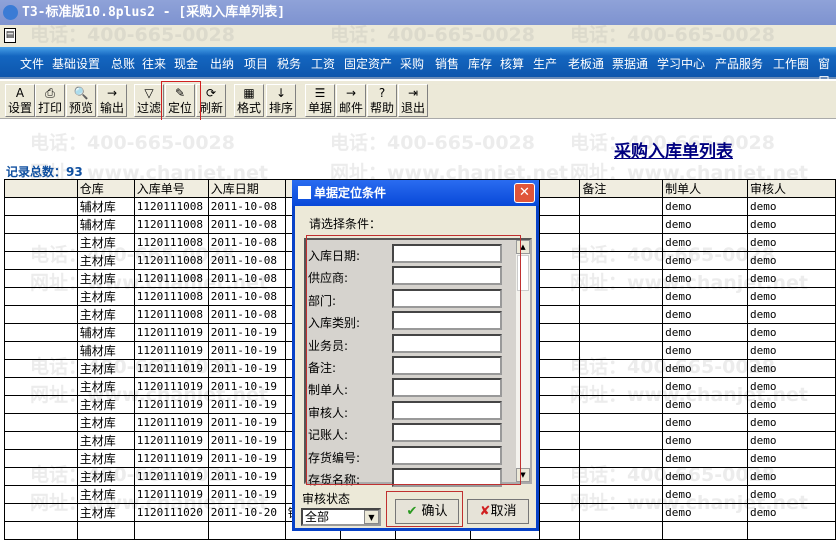 The width and height of the screenshot is (836, 545). I want to click on menu-item: 采购, so click(412, 63).